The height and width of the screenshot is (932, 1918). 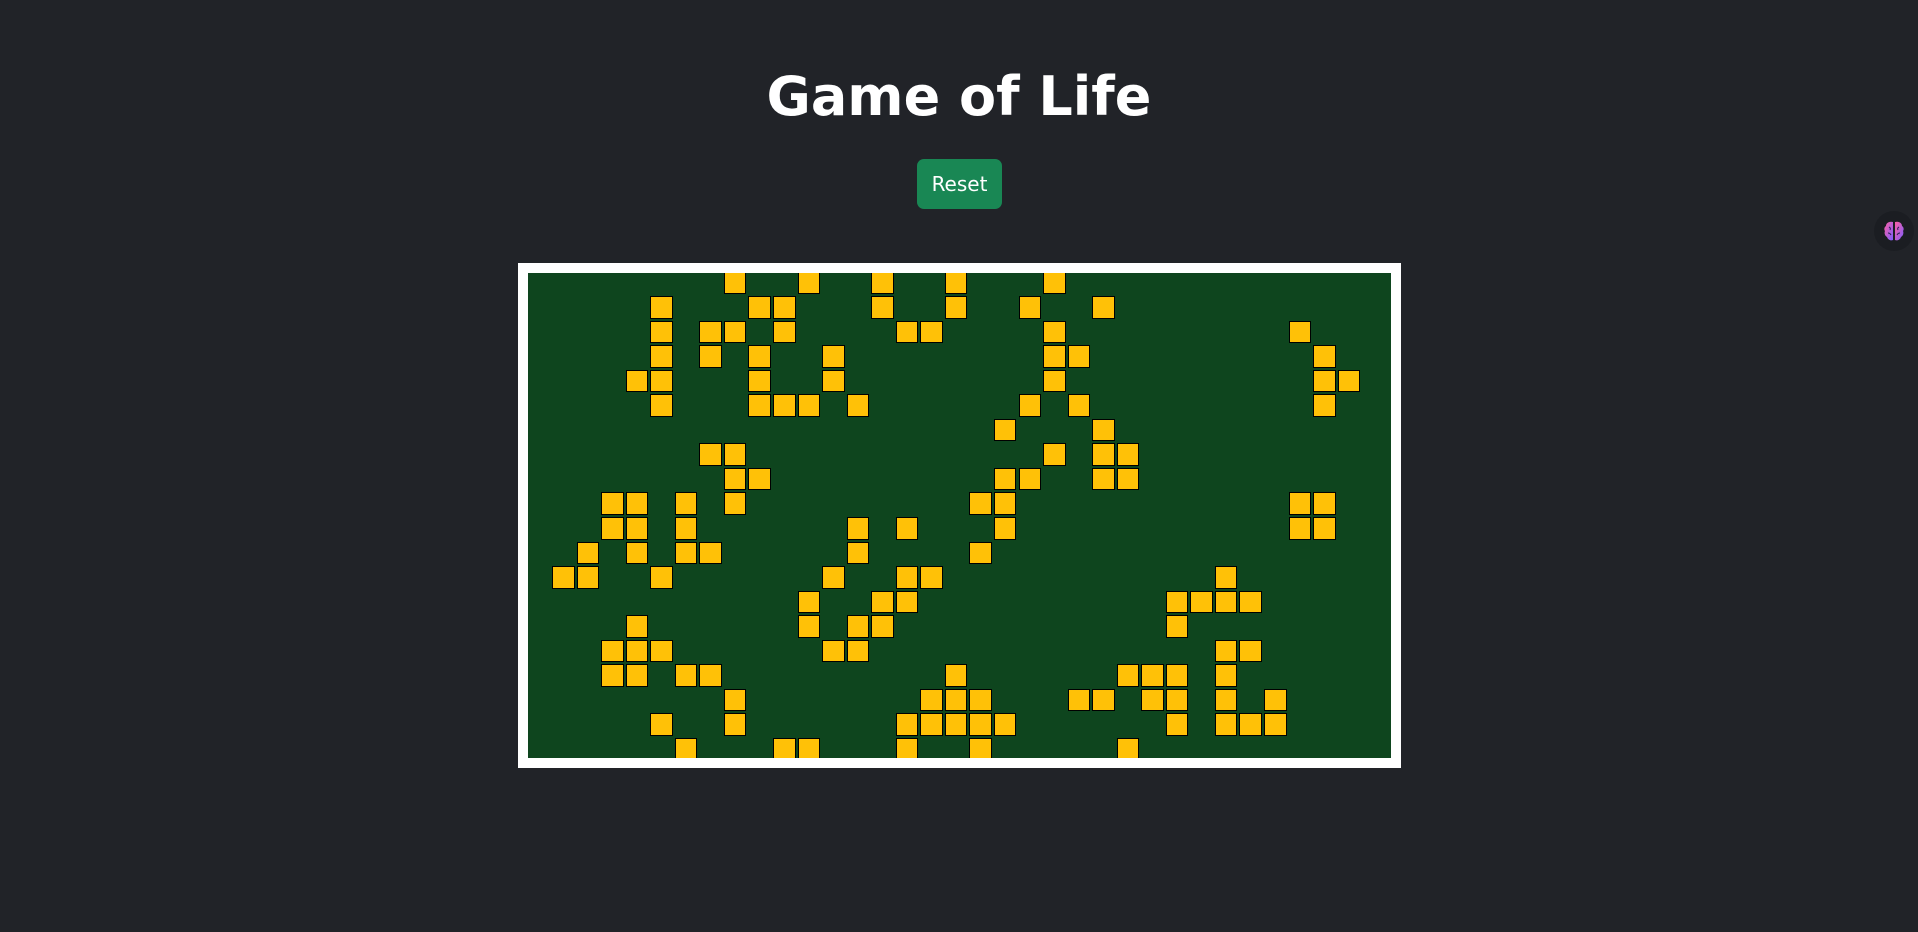 I want to click on reset-button: Reset, so click(x=959, y=184).